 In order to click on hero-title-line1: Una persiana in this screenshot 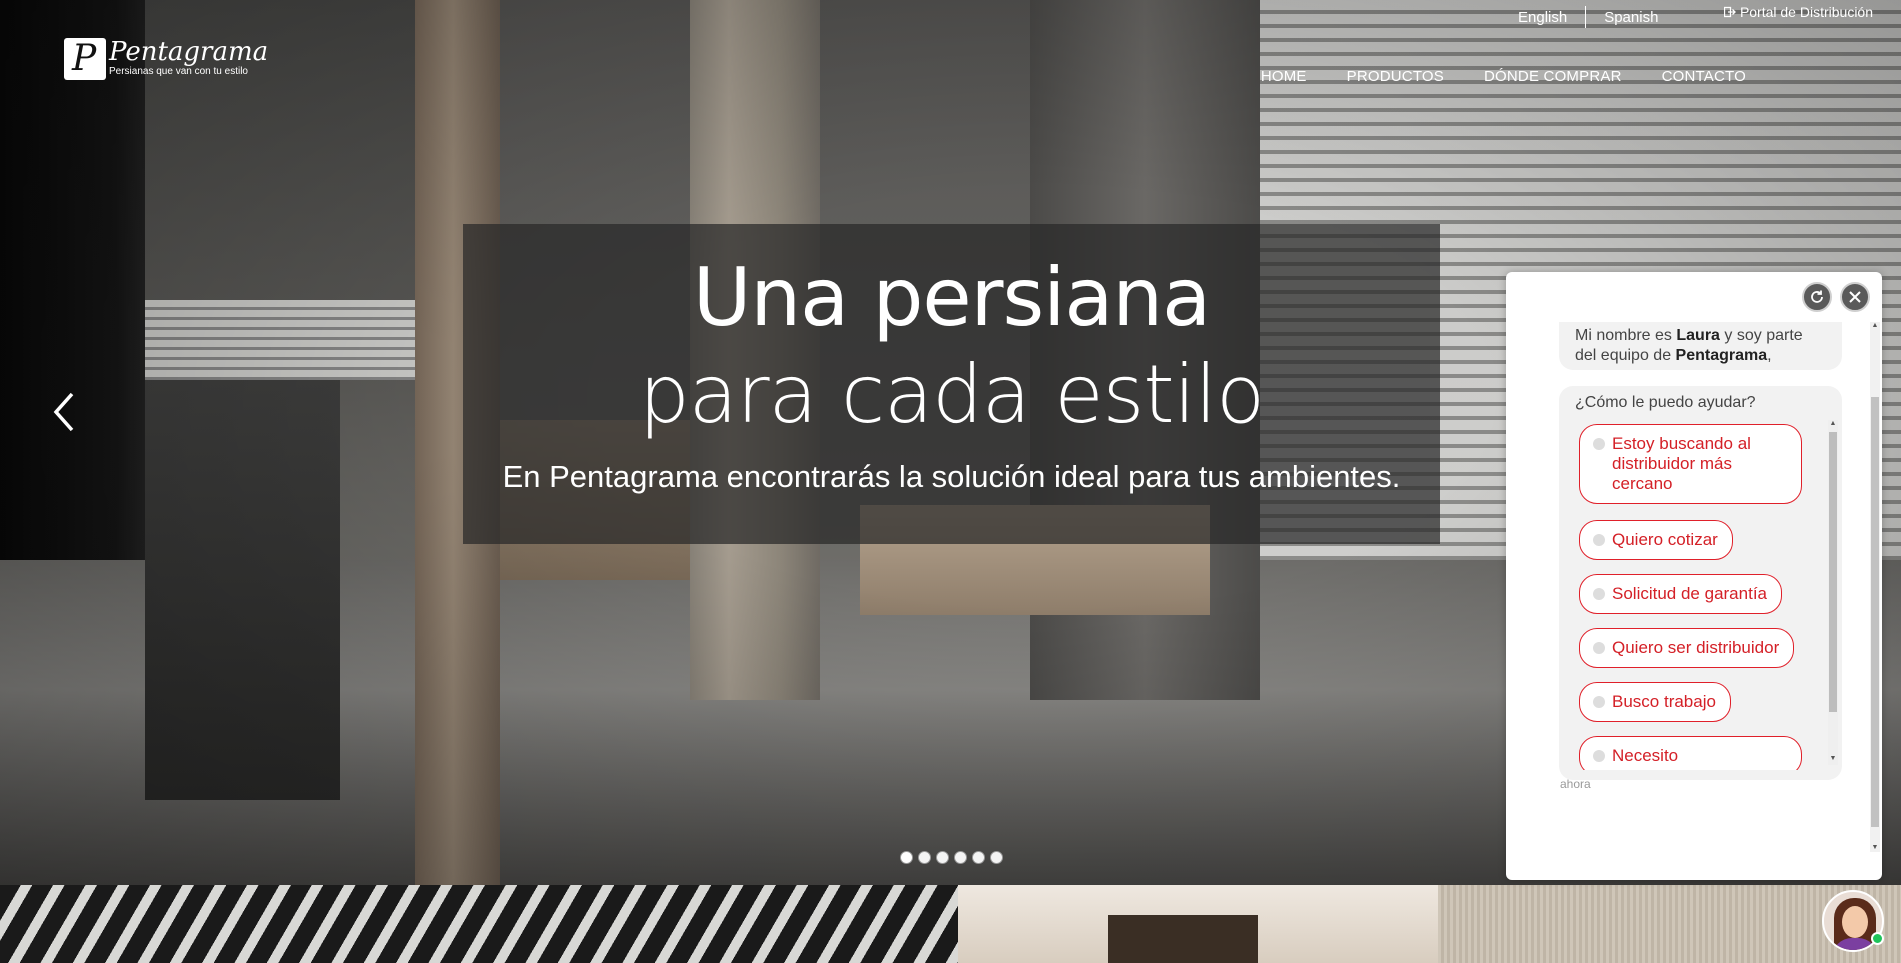, I will do `click(951, 297)`.